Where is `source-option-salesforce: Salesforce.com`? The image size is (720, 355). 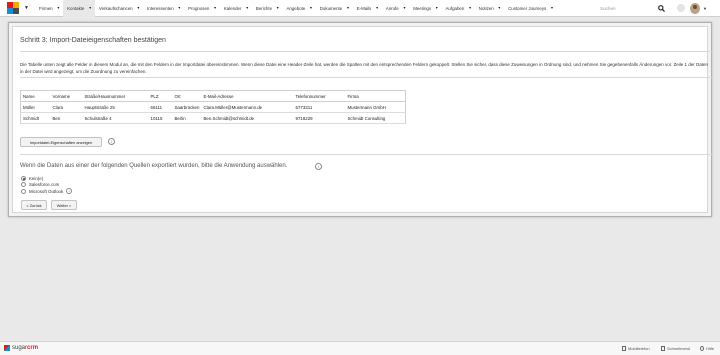 source-option-salesforce: Salesforce.com is located at coordinates (40, 184).